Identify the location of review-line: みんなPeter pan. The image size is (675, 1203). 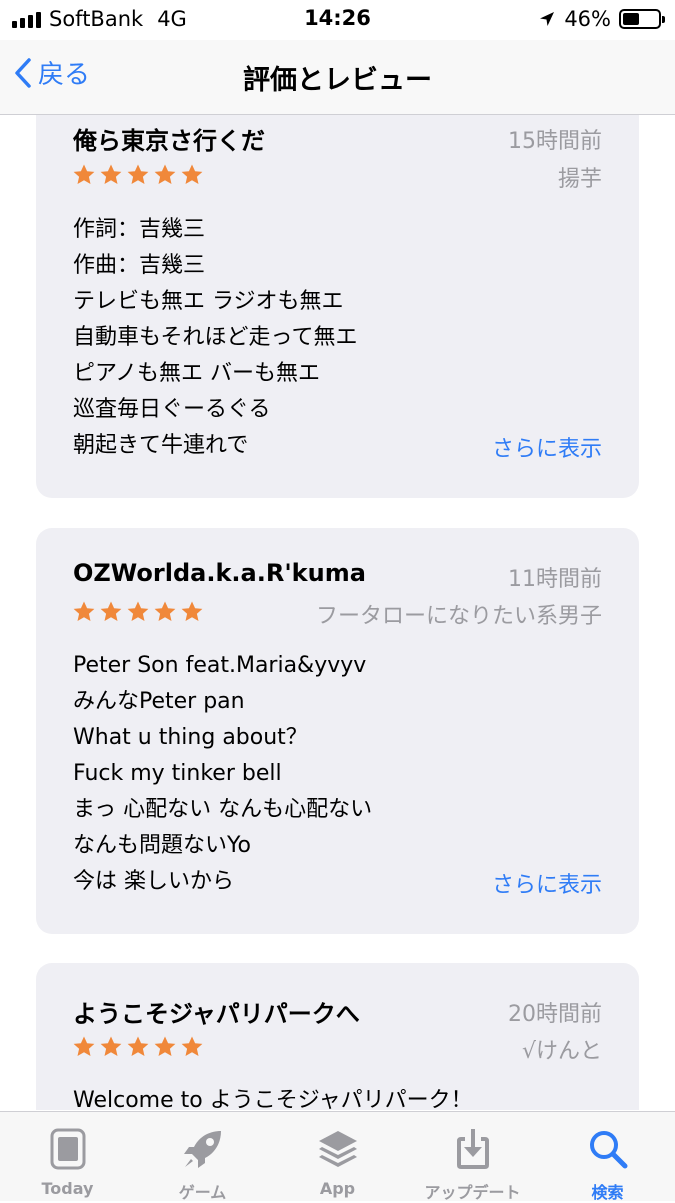
(159, 701).